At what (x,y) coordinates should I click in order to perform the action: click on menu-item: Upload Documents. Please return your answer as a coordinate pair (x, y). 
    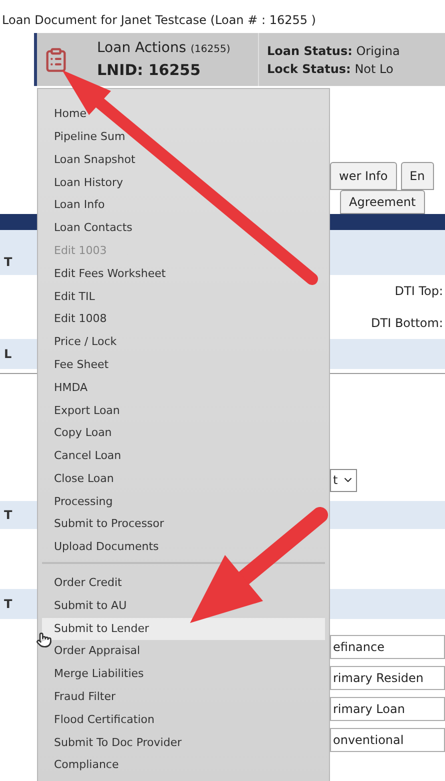
    Looking at the image, I should click on (183, 547).